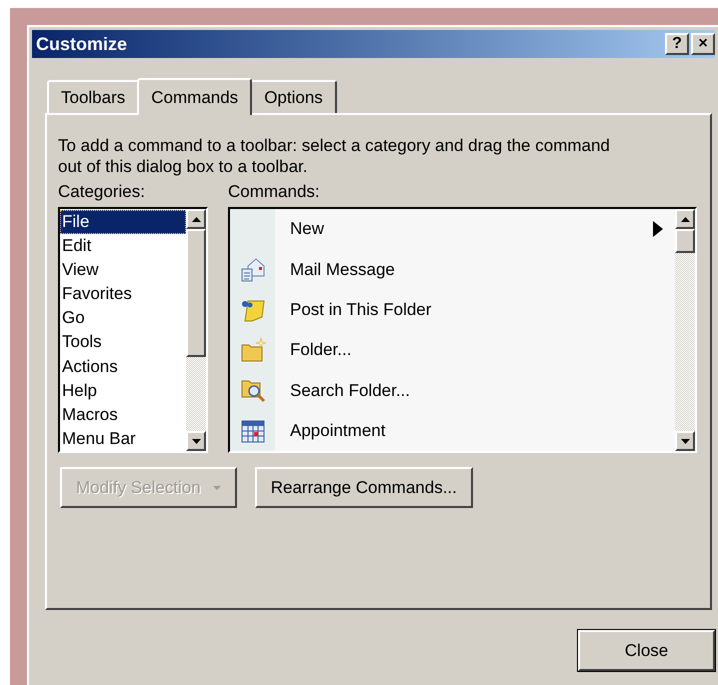  I want to click on tab: Commands, so click(194, 96).